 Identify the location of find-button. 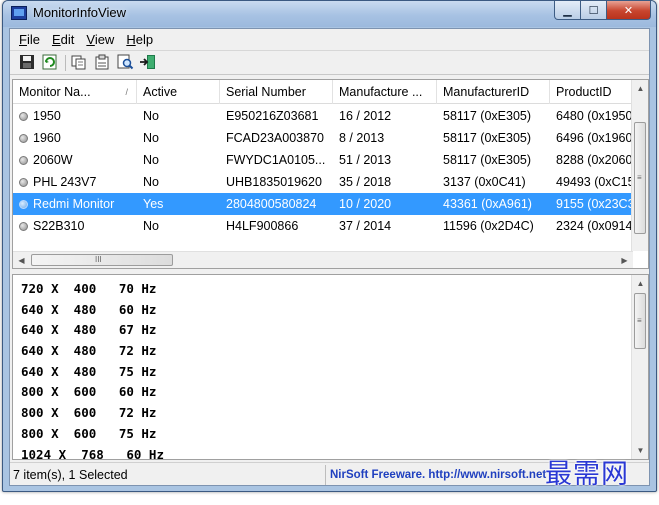
(126, 63).